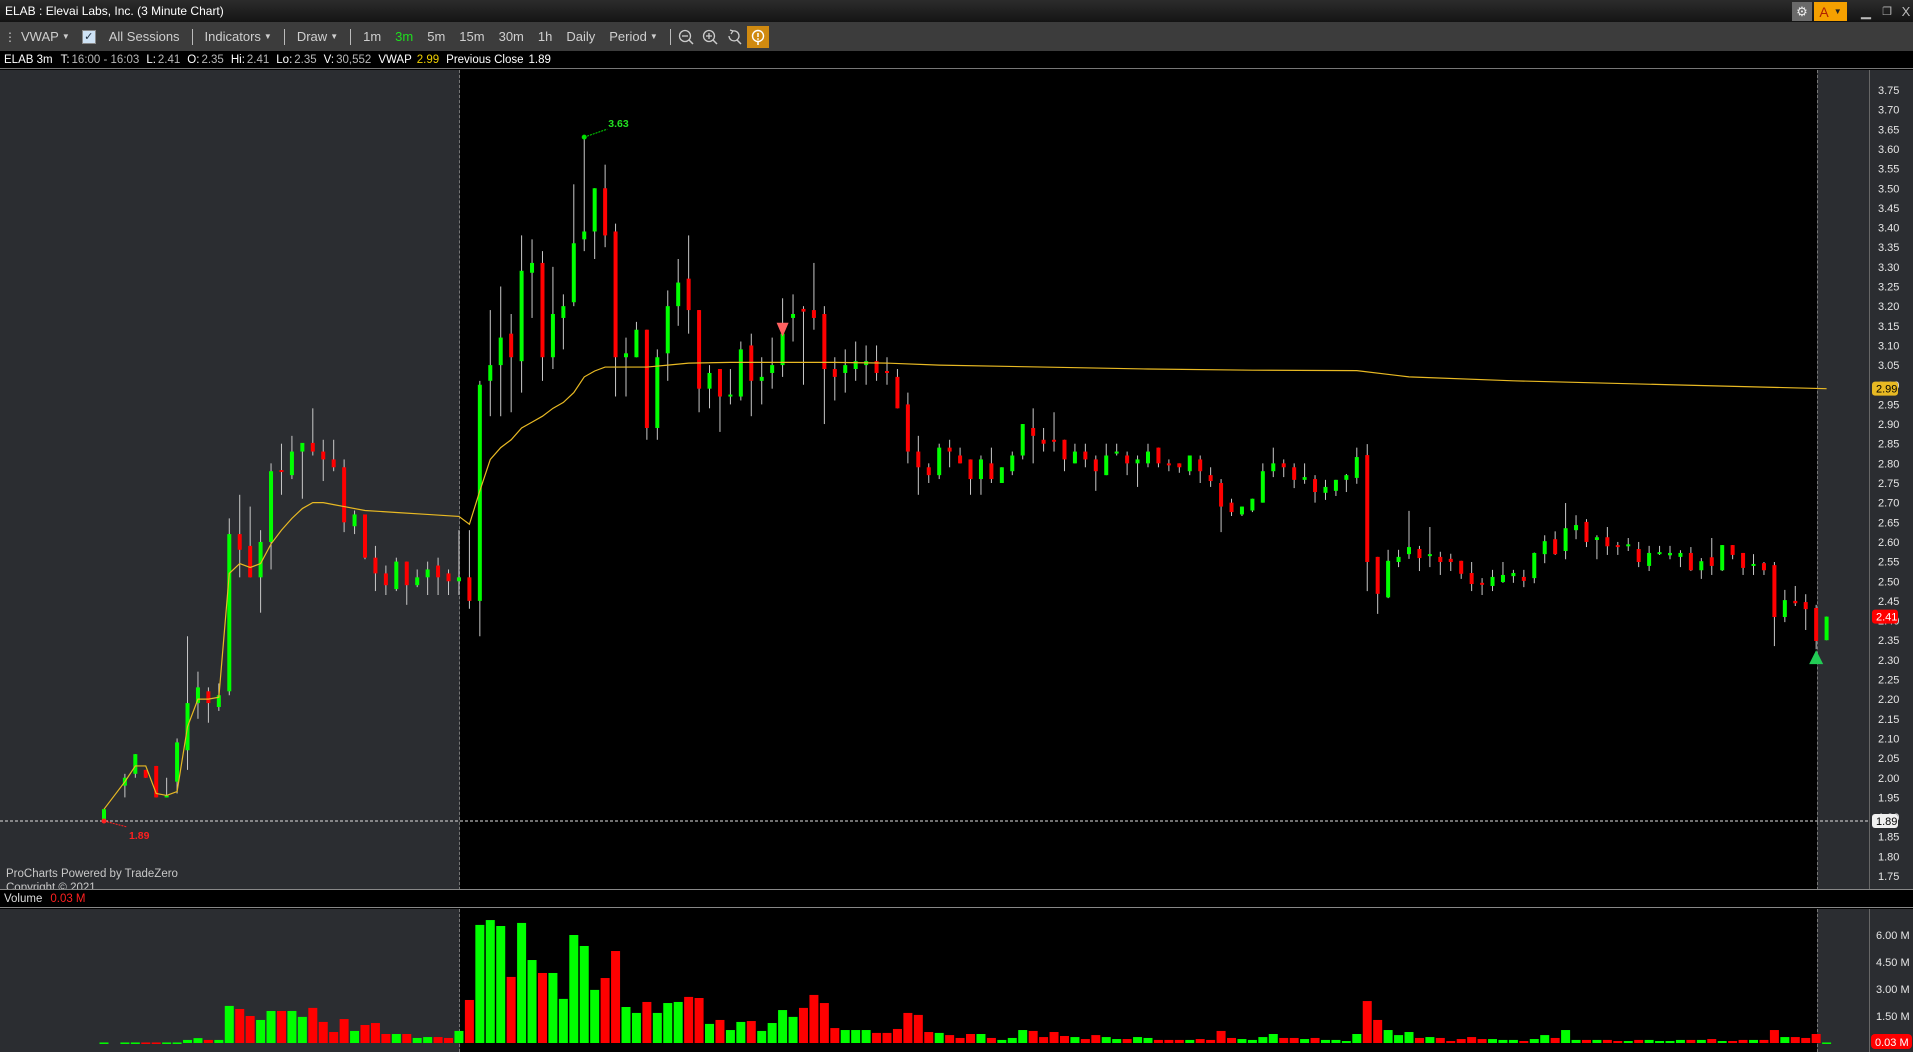 The height and width of the screenshot is (1052, 1913). Describe the element at coordinates (596, 133) in the screenshot. I see `high-marker-leader` at that location.